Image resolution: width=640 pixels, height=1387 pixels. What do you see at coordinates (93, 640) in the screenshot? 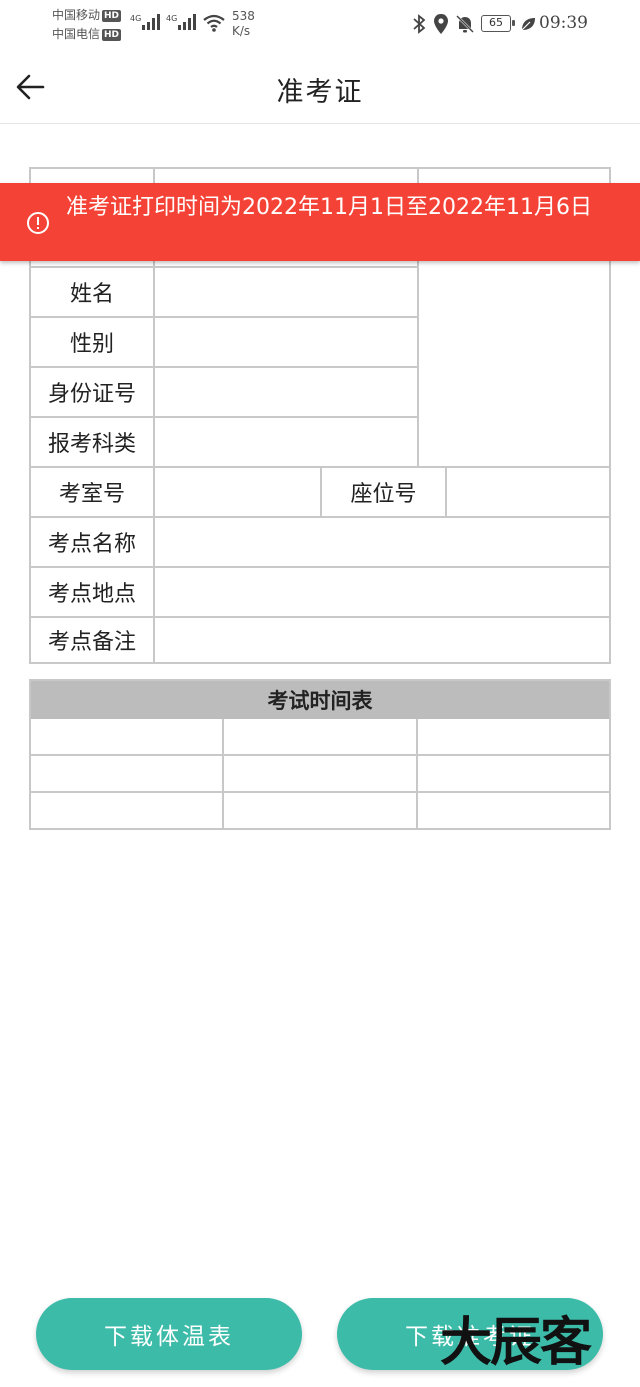
I see `label-site-note: 考点备注` at bounding box center [93, 640].